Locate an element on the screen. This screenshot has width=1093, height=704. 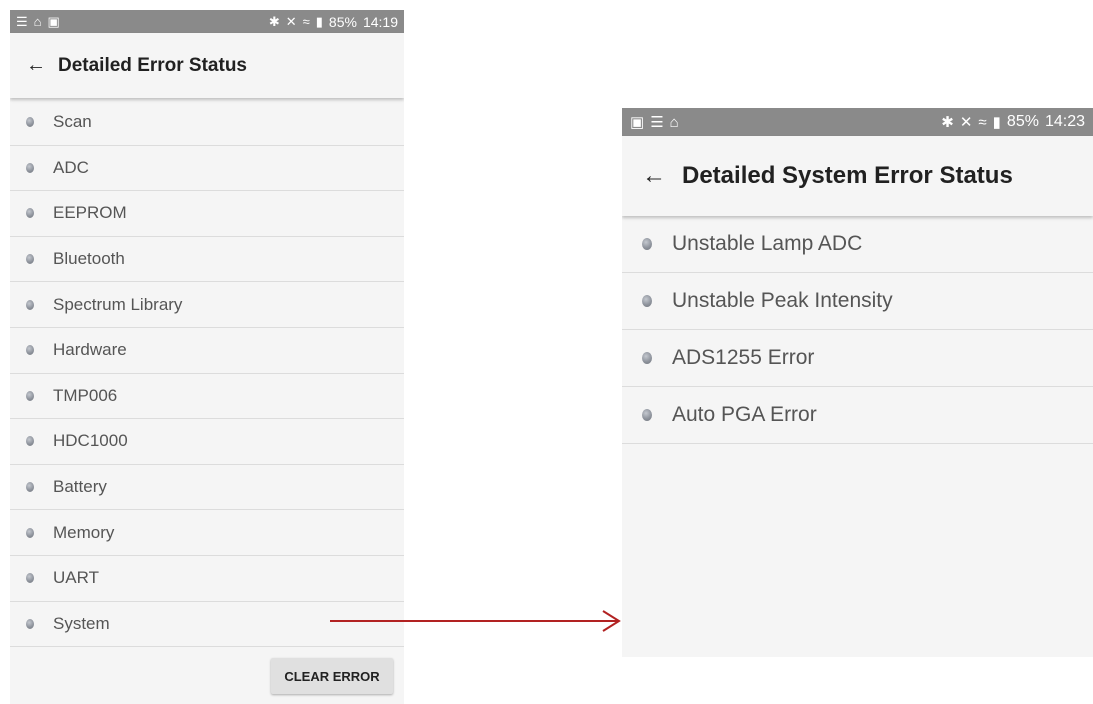
page-title: Detailed Error Status is located at coordinates (152, 65).